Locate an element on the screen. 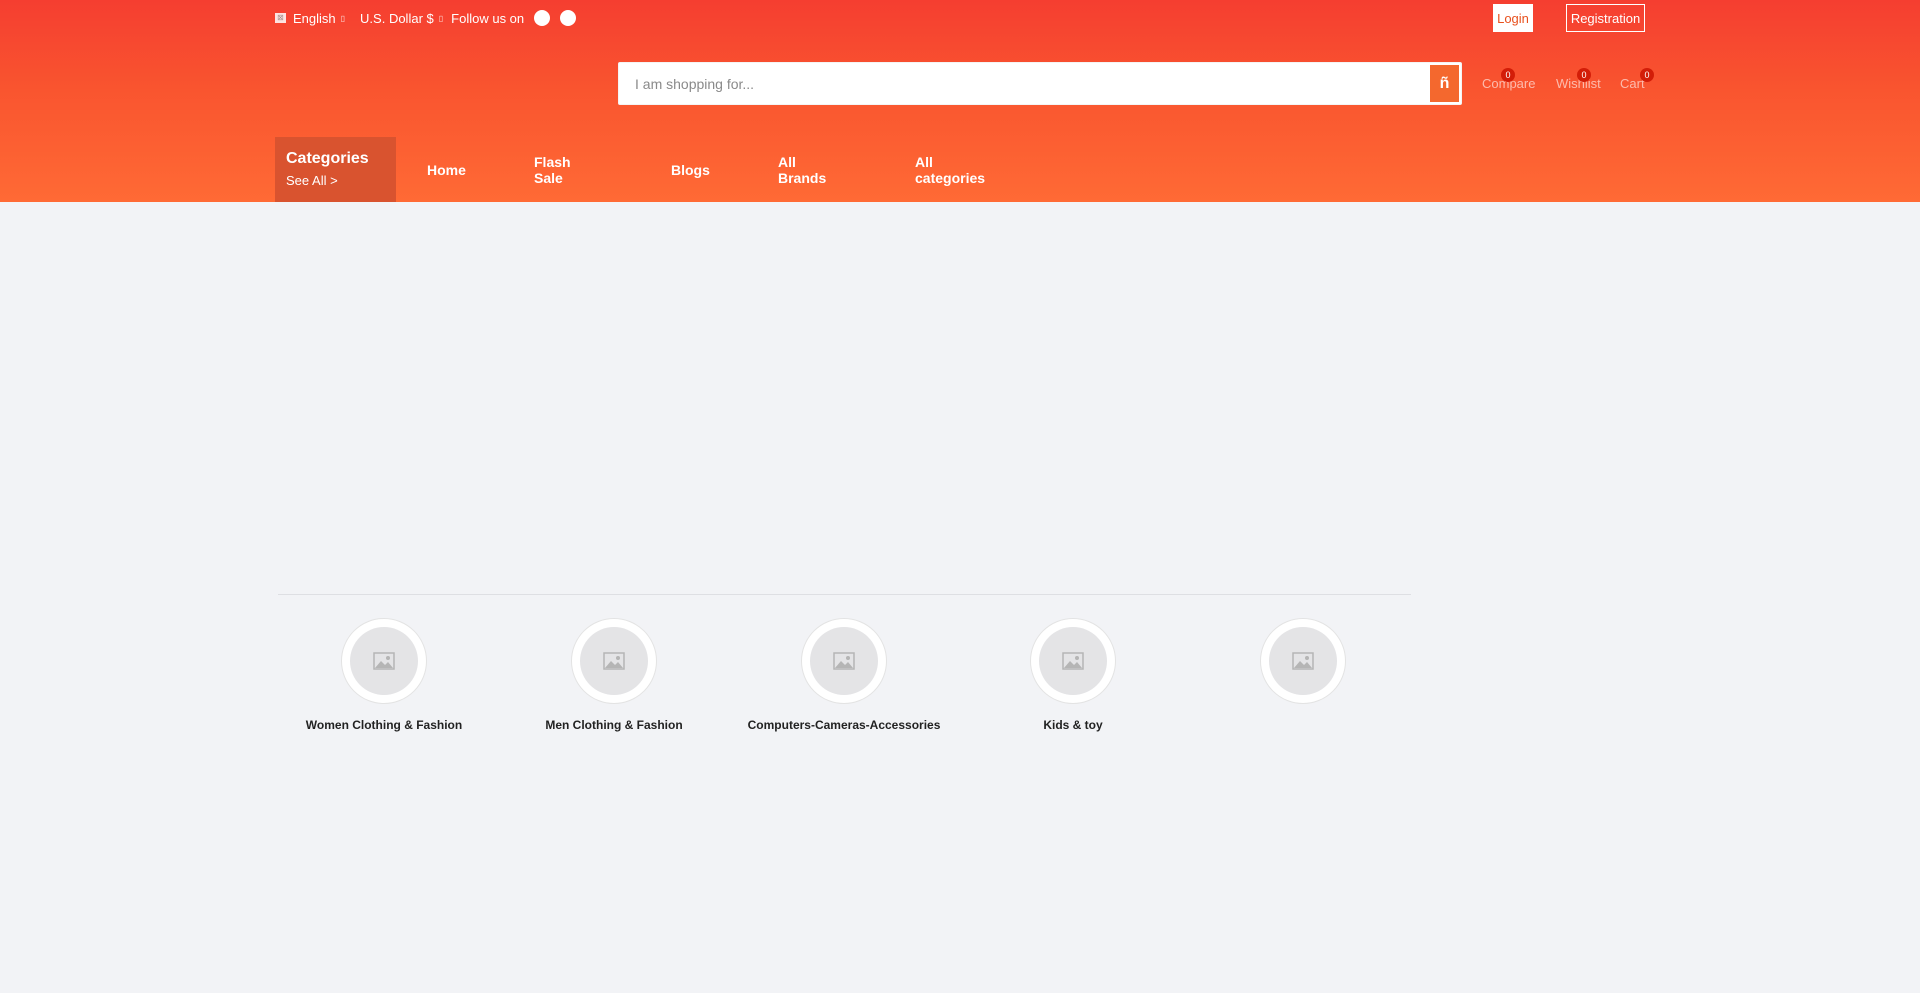 This screenshot has height=993, width=1920. categories-title: Categories is located at coordinates (327, 158).